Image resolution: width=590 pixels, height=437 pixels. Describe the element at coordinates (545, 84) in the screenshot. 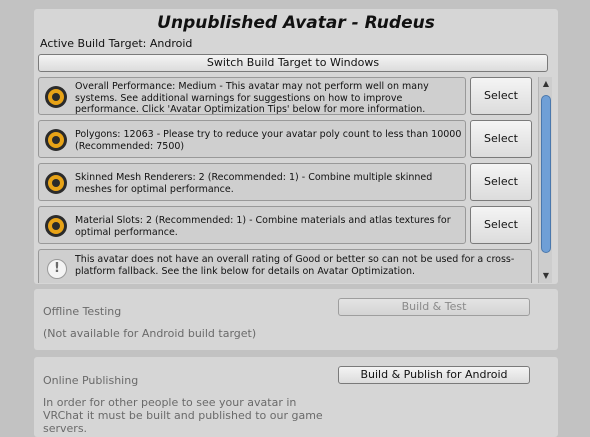

I see `scroll-up-arrow-icon: ▲` at that location.